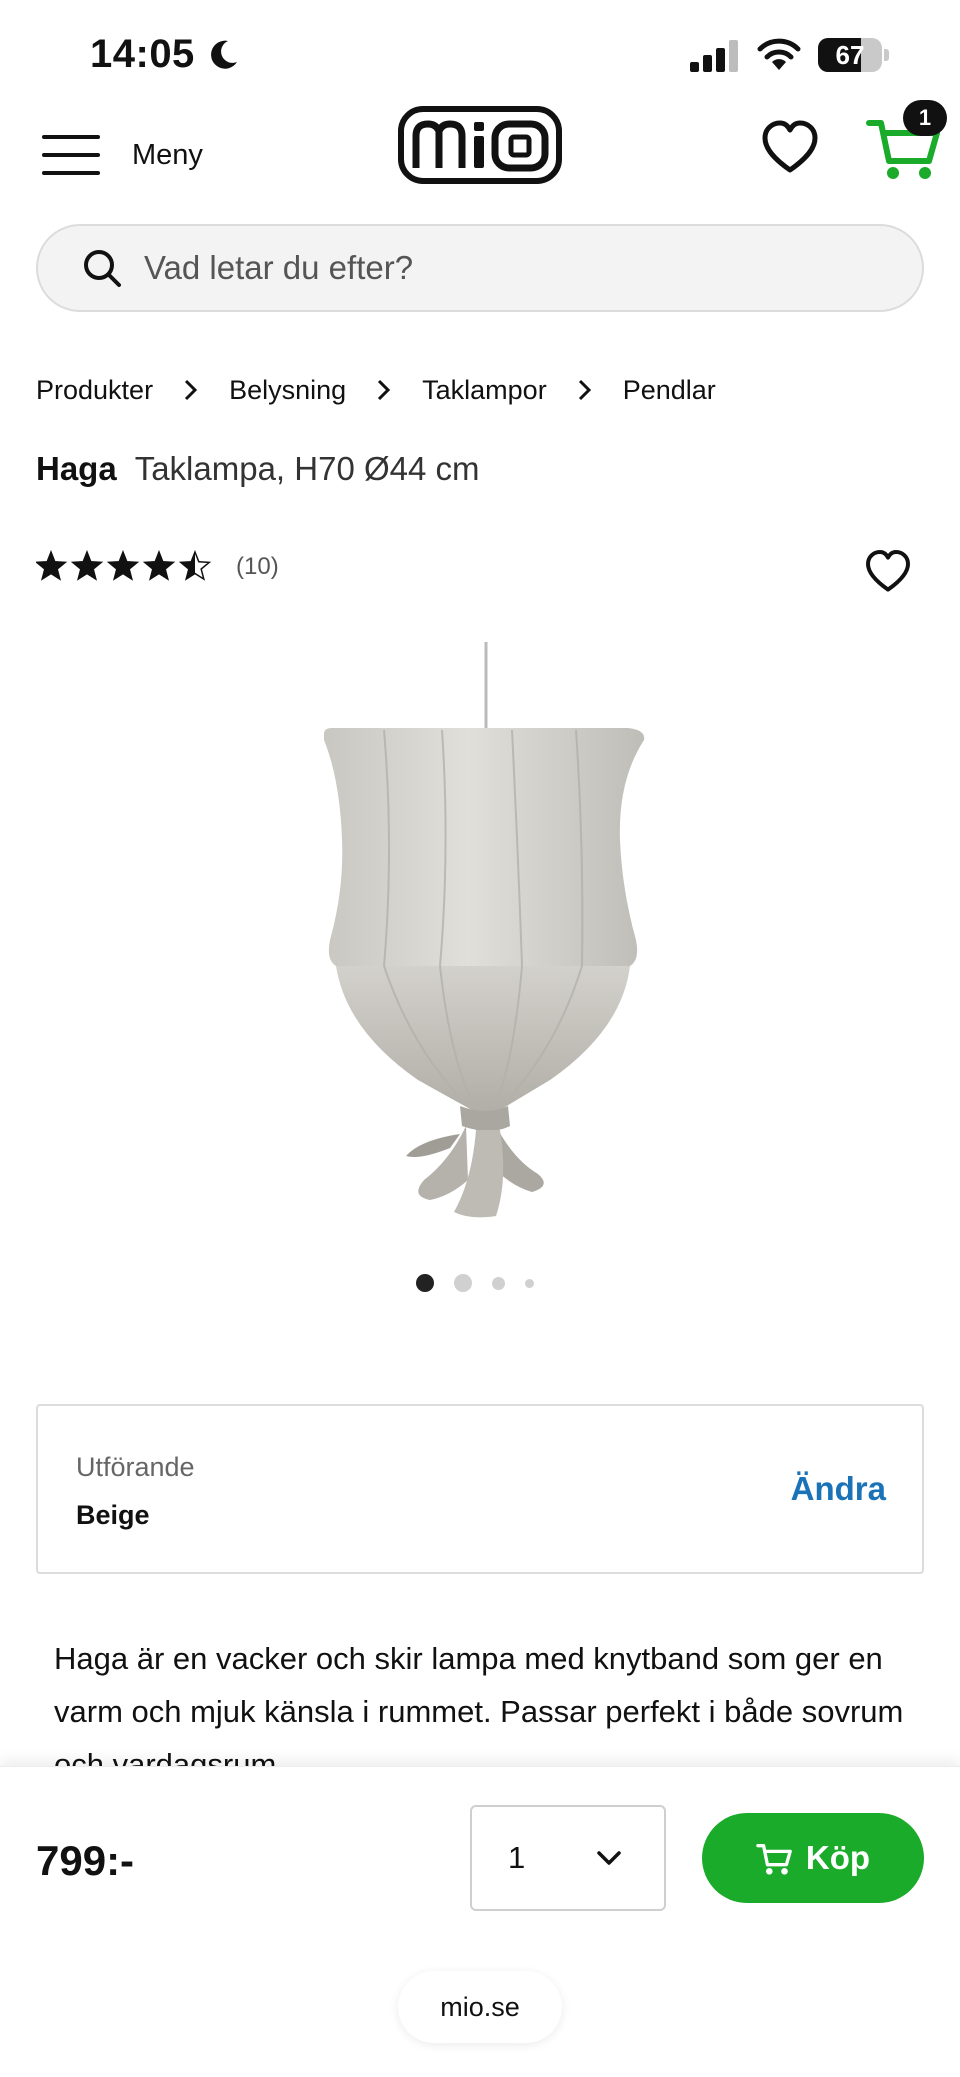 The height and width of the screenshot is (2077, 960). Describe the element at coordinates (669, 390) in the screenshot. I see `breadcrumb-pendlar: Pendlar` at that location.